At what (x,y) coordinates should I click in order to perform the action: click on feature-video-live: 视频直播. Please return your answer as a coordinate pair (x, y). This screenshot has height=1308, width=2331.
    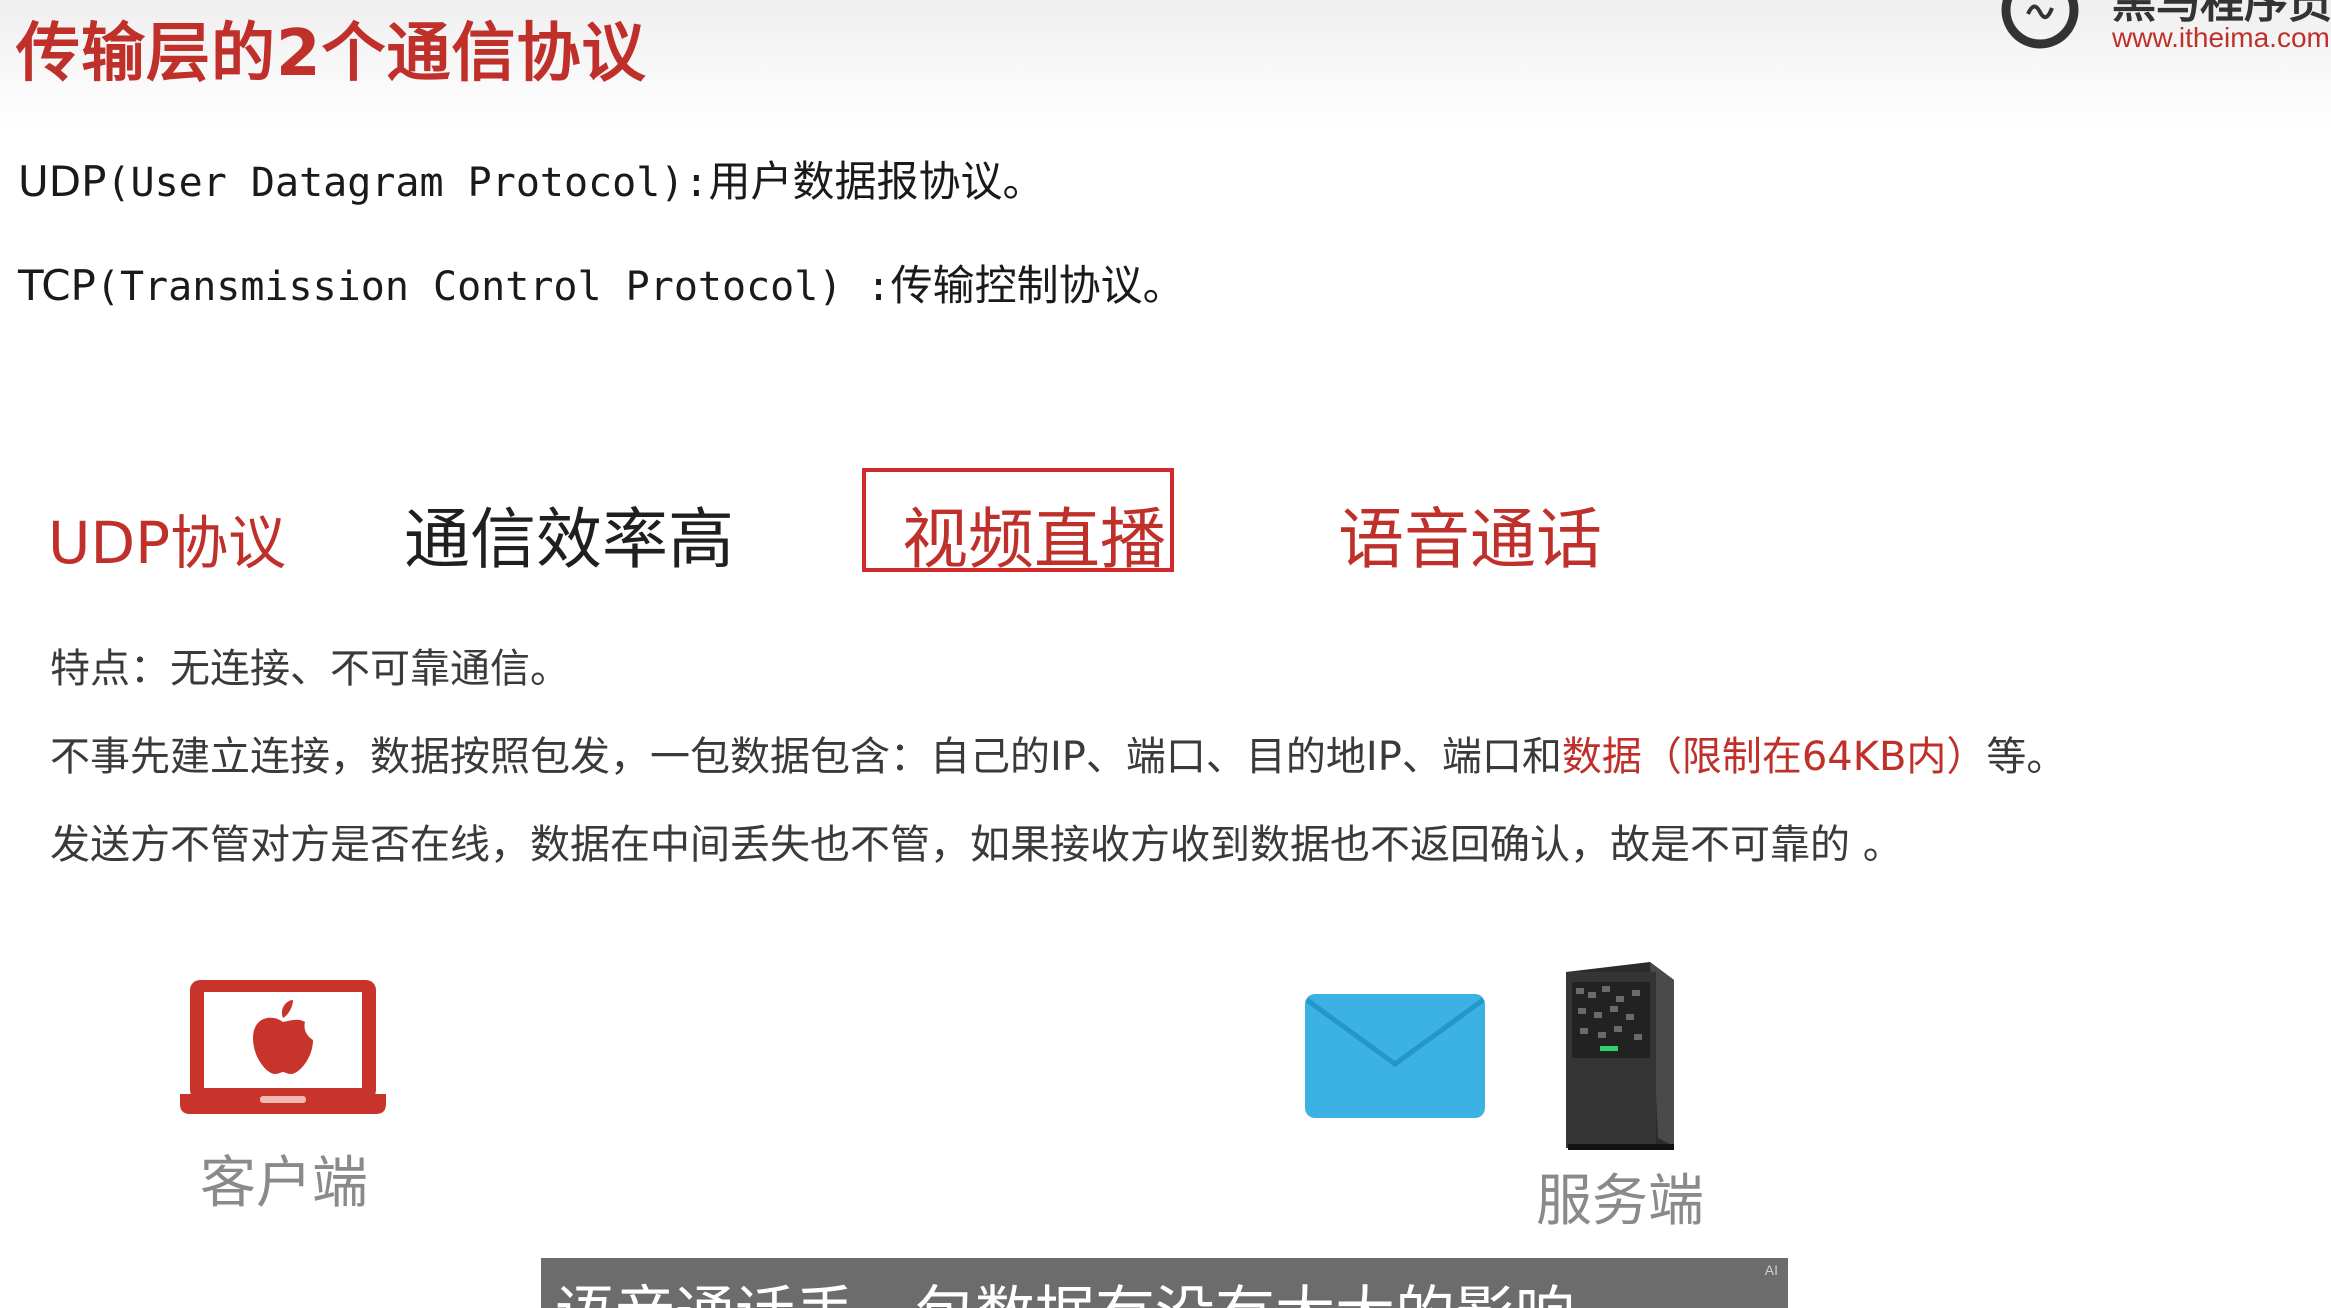
    Looking at the image, I should click on (1034, 539).